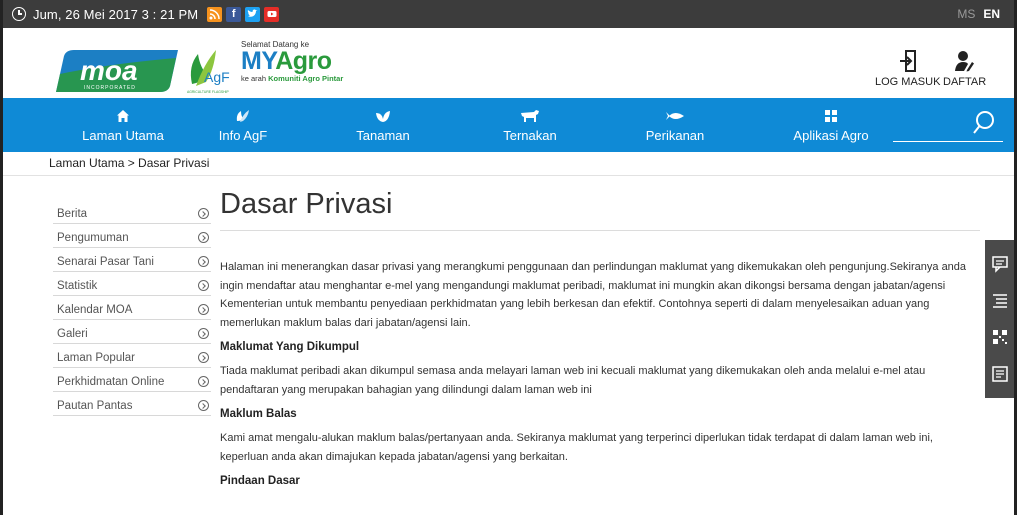  Describe the element at coordinates (123, 116) in the screenshot. I see `home-icon` at that location.